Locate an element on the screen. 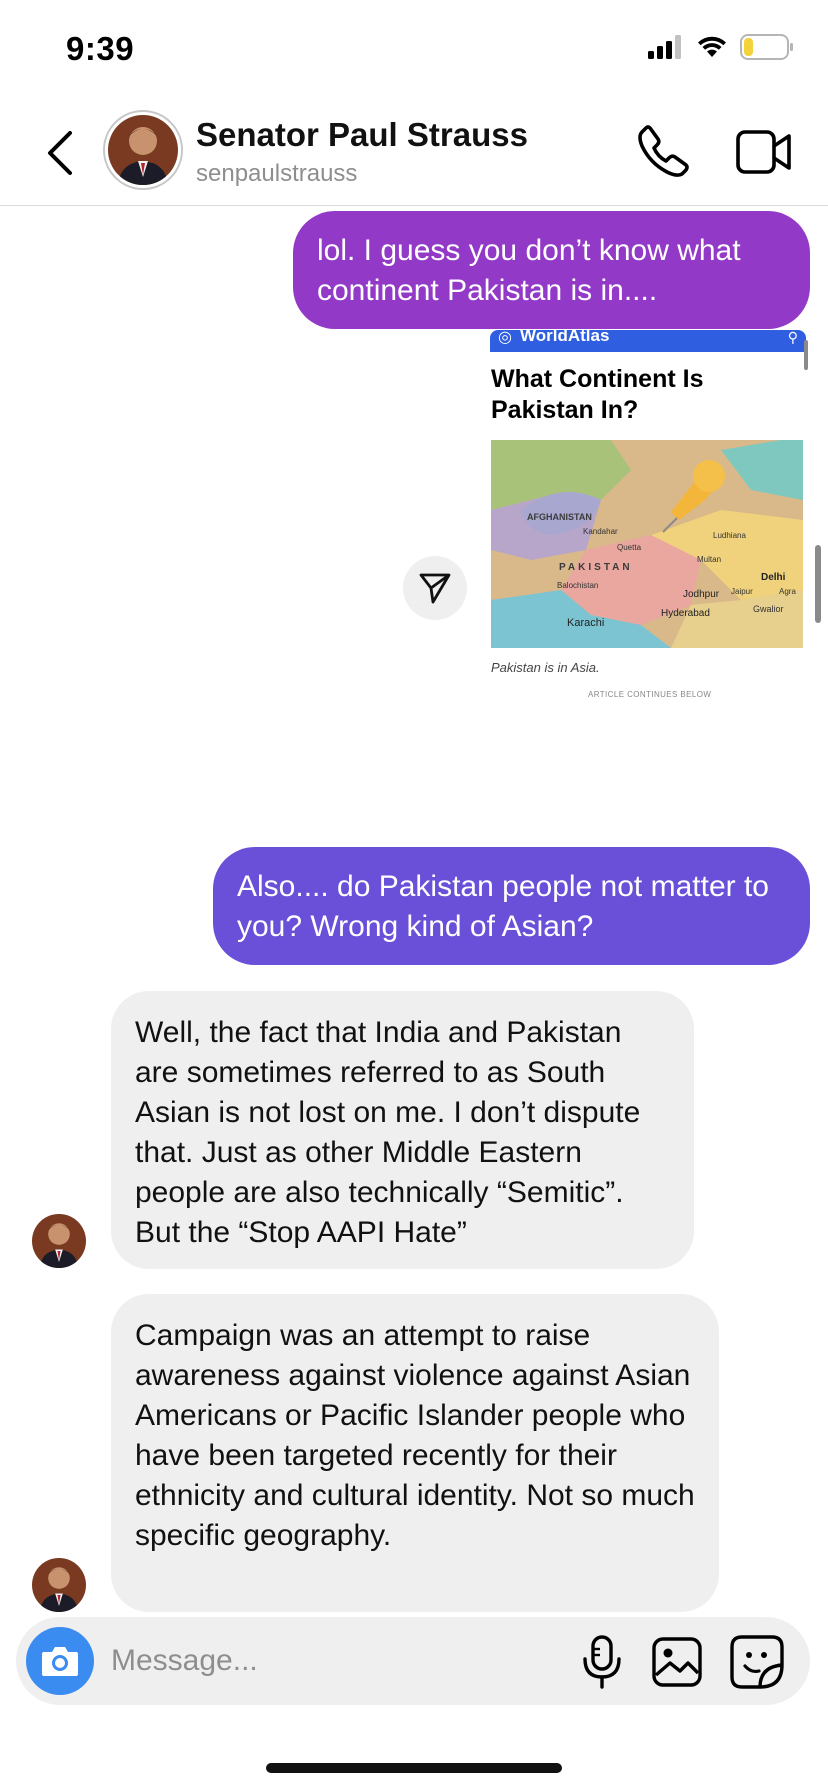 Image resolution: width=828 pixels, height=1792 pixels. message-input is located at coordinates (291, 1661).